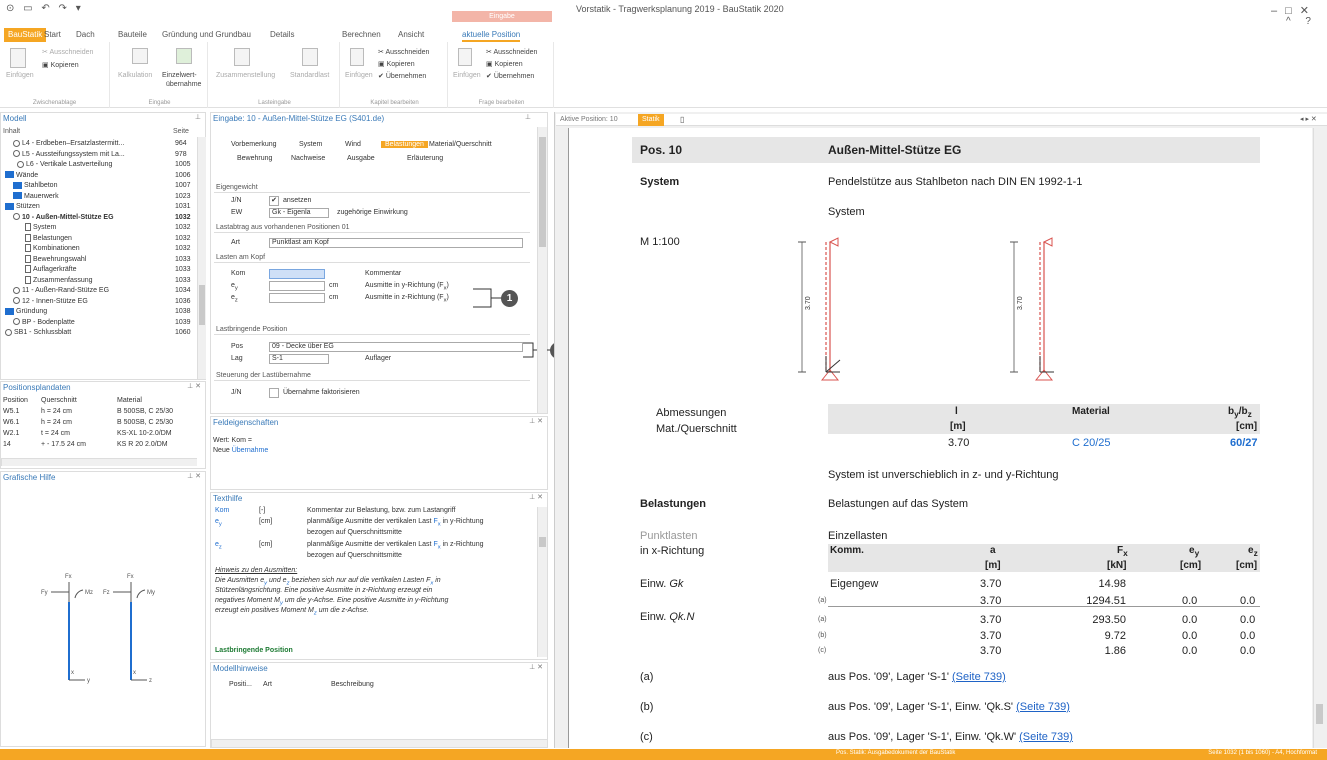 The height and width of the screenshot is (760, 1327). I want to click on tab-scroll-icon: ◂ ▸ ✕, so click(1308, 120).